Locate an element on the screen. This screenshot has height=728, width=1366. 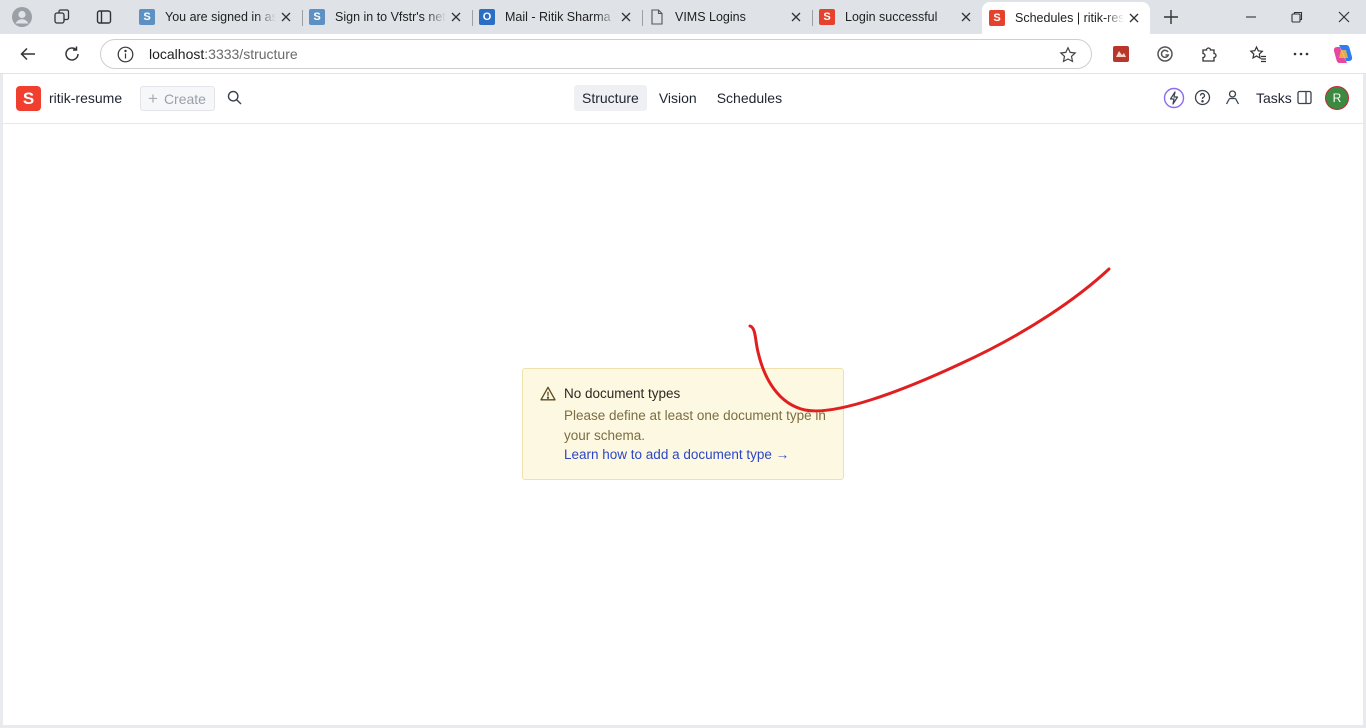
browser-tab: VIMS Logins is located at coordinates (727, 17).